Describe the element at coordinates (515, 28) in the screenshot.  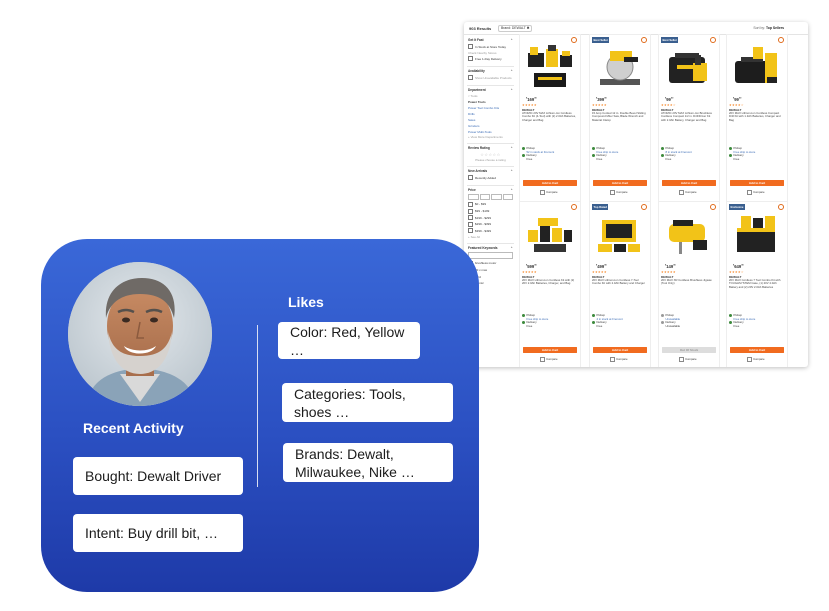
I see `brand-filter-chip: Brand: DEWALT ✖` at that location.